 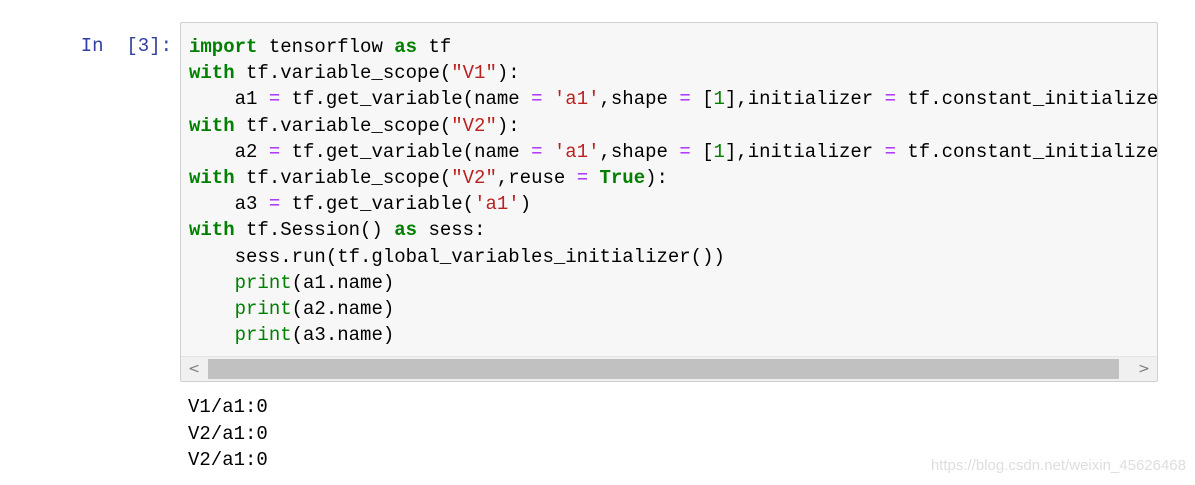 I want to click on code-line: print(a2.name), so click(x=673, y=309).